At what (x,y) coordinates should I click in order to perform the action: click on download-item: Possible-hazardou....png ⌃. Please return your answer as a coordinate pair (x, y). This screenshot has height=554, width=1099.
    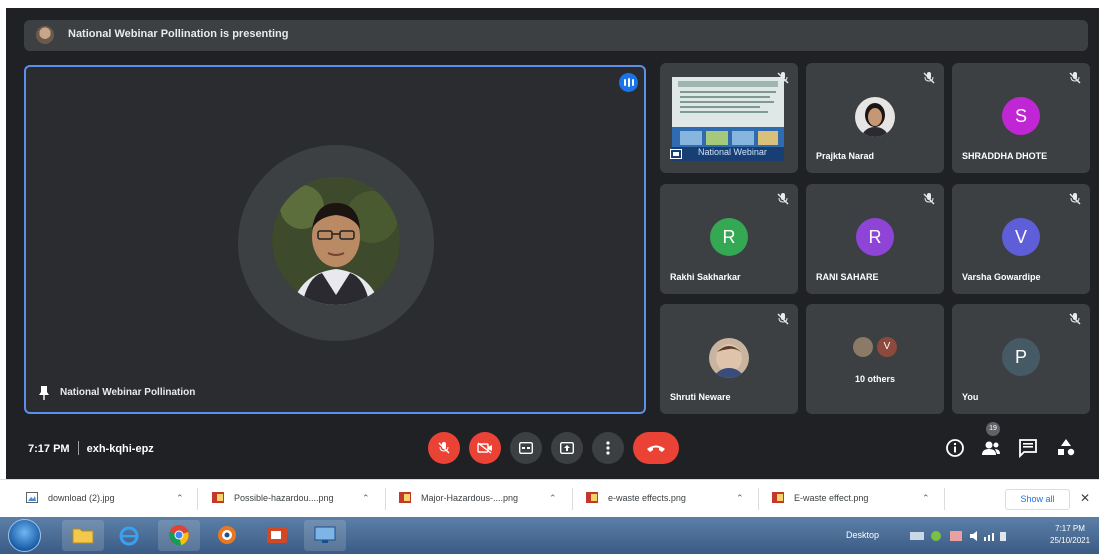
    Looking at the image, I should click on (296, 499).